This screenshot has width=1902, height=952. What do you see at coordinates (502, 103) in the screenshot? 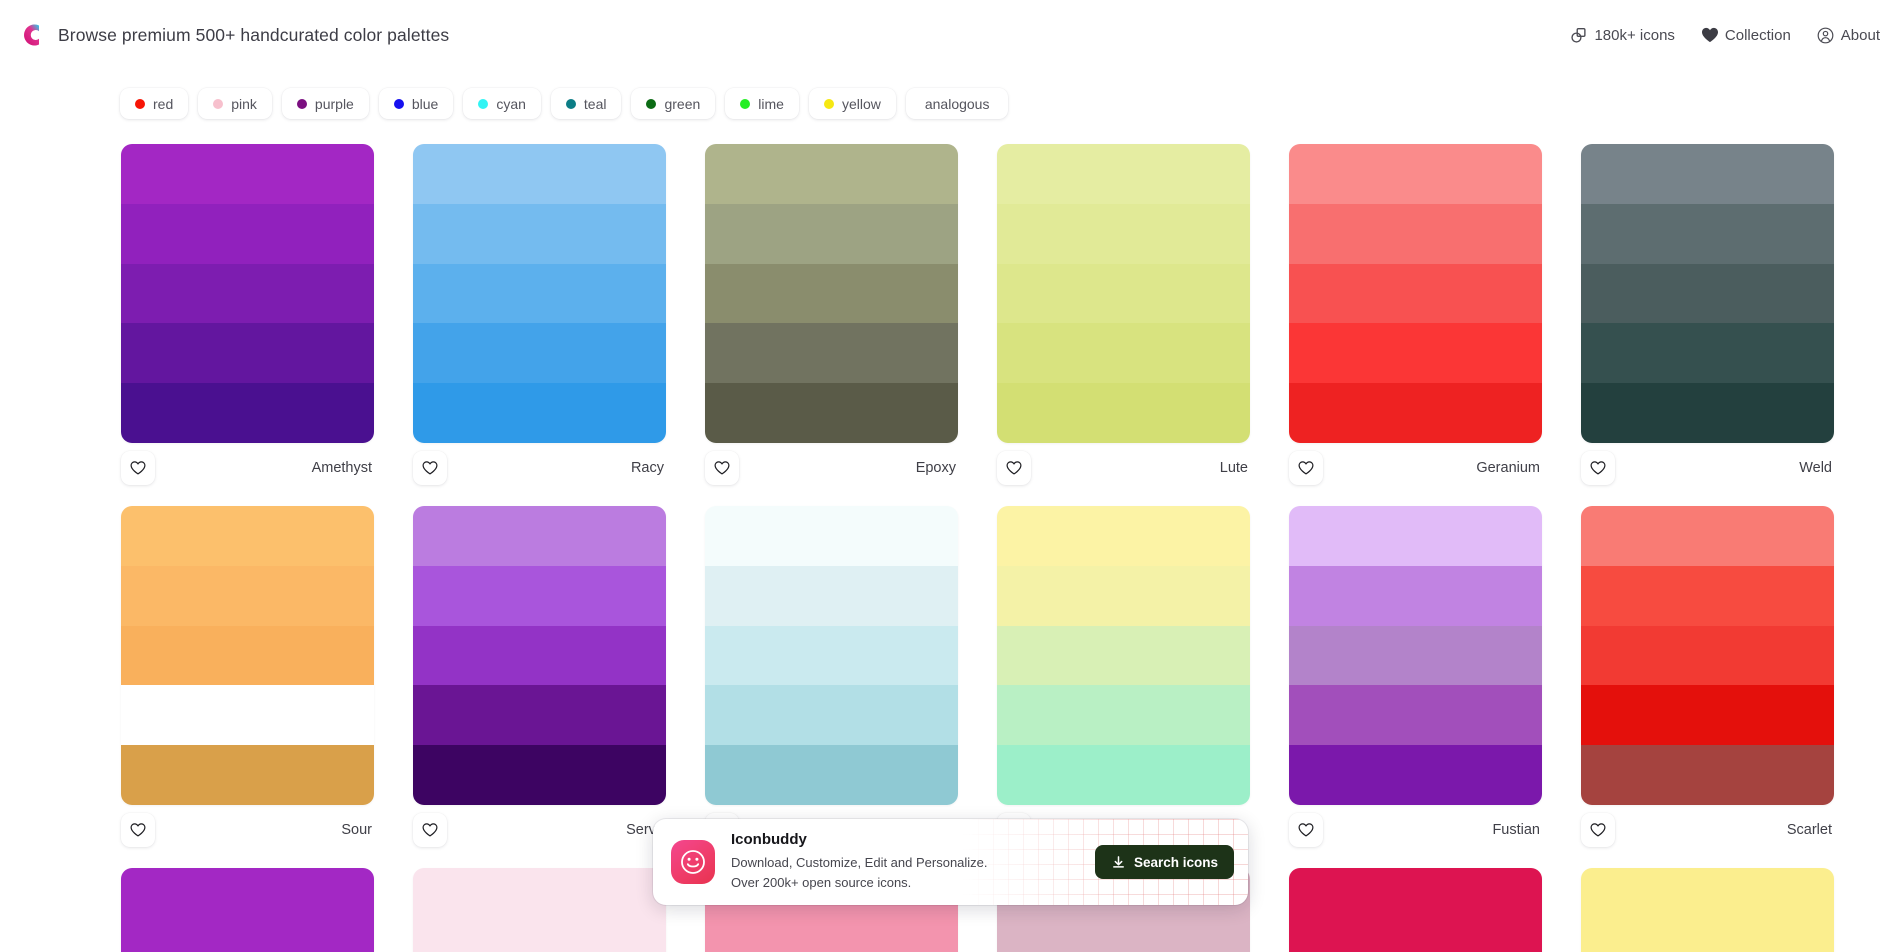
I see `filter-chip-cyan: cyan` at bounding box center [502, 103].